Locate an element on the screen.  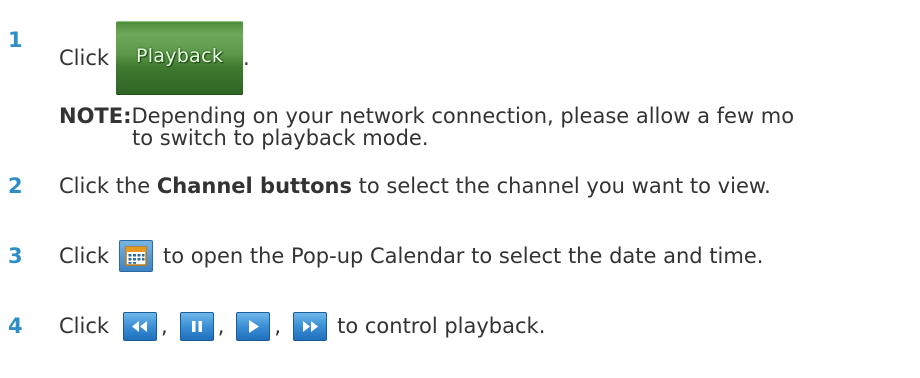
note-text-line2: to switch to playback mode. is located at coordinates (280, 138).